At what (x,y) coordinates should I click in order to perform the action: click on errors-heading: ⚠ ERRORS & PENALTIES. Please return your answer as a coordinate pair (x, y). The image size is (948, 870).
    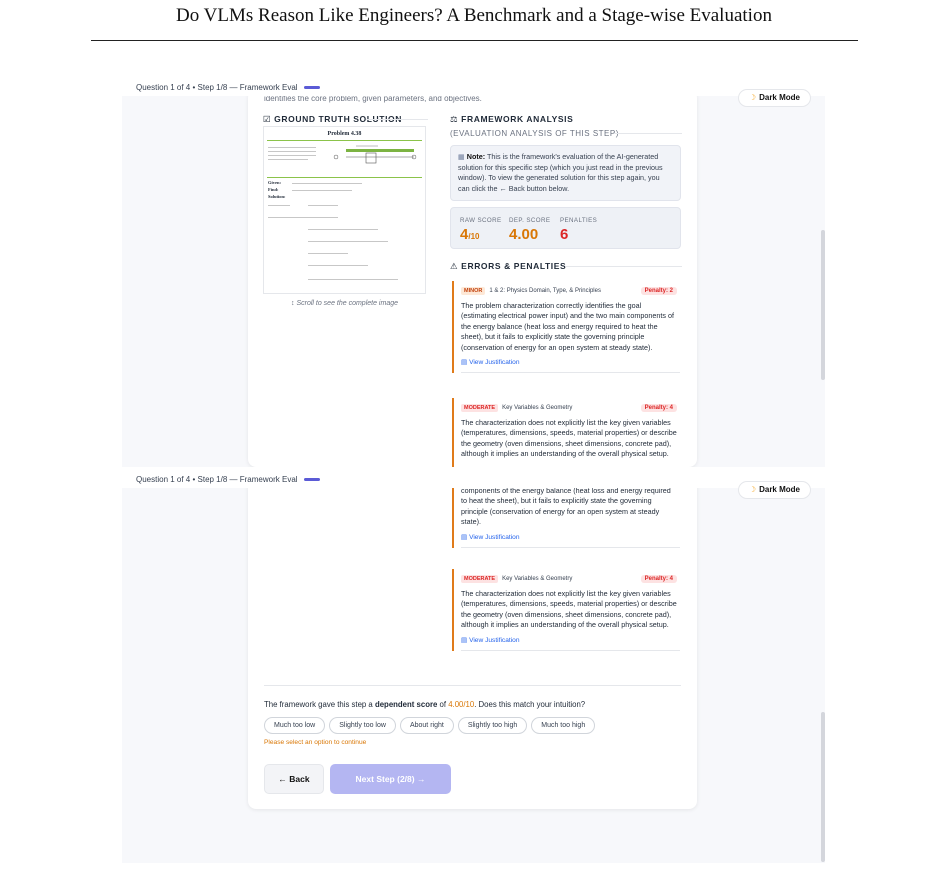
    Looking at the image, I should click on (508, 266).